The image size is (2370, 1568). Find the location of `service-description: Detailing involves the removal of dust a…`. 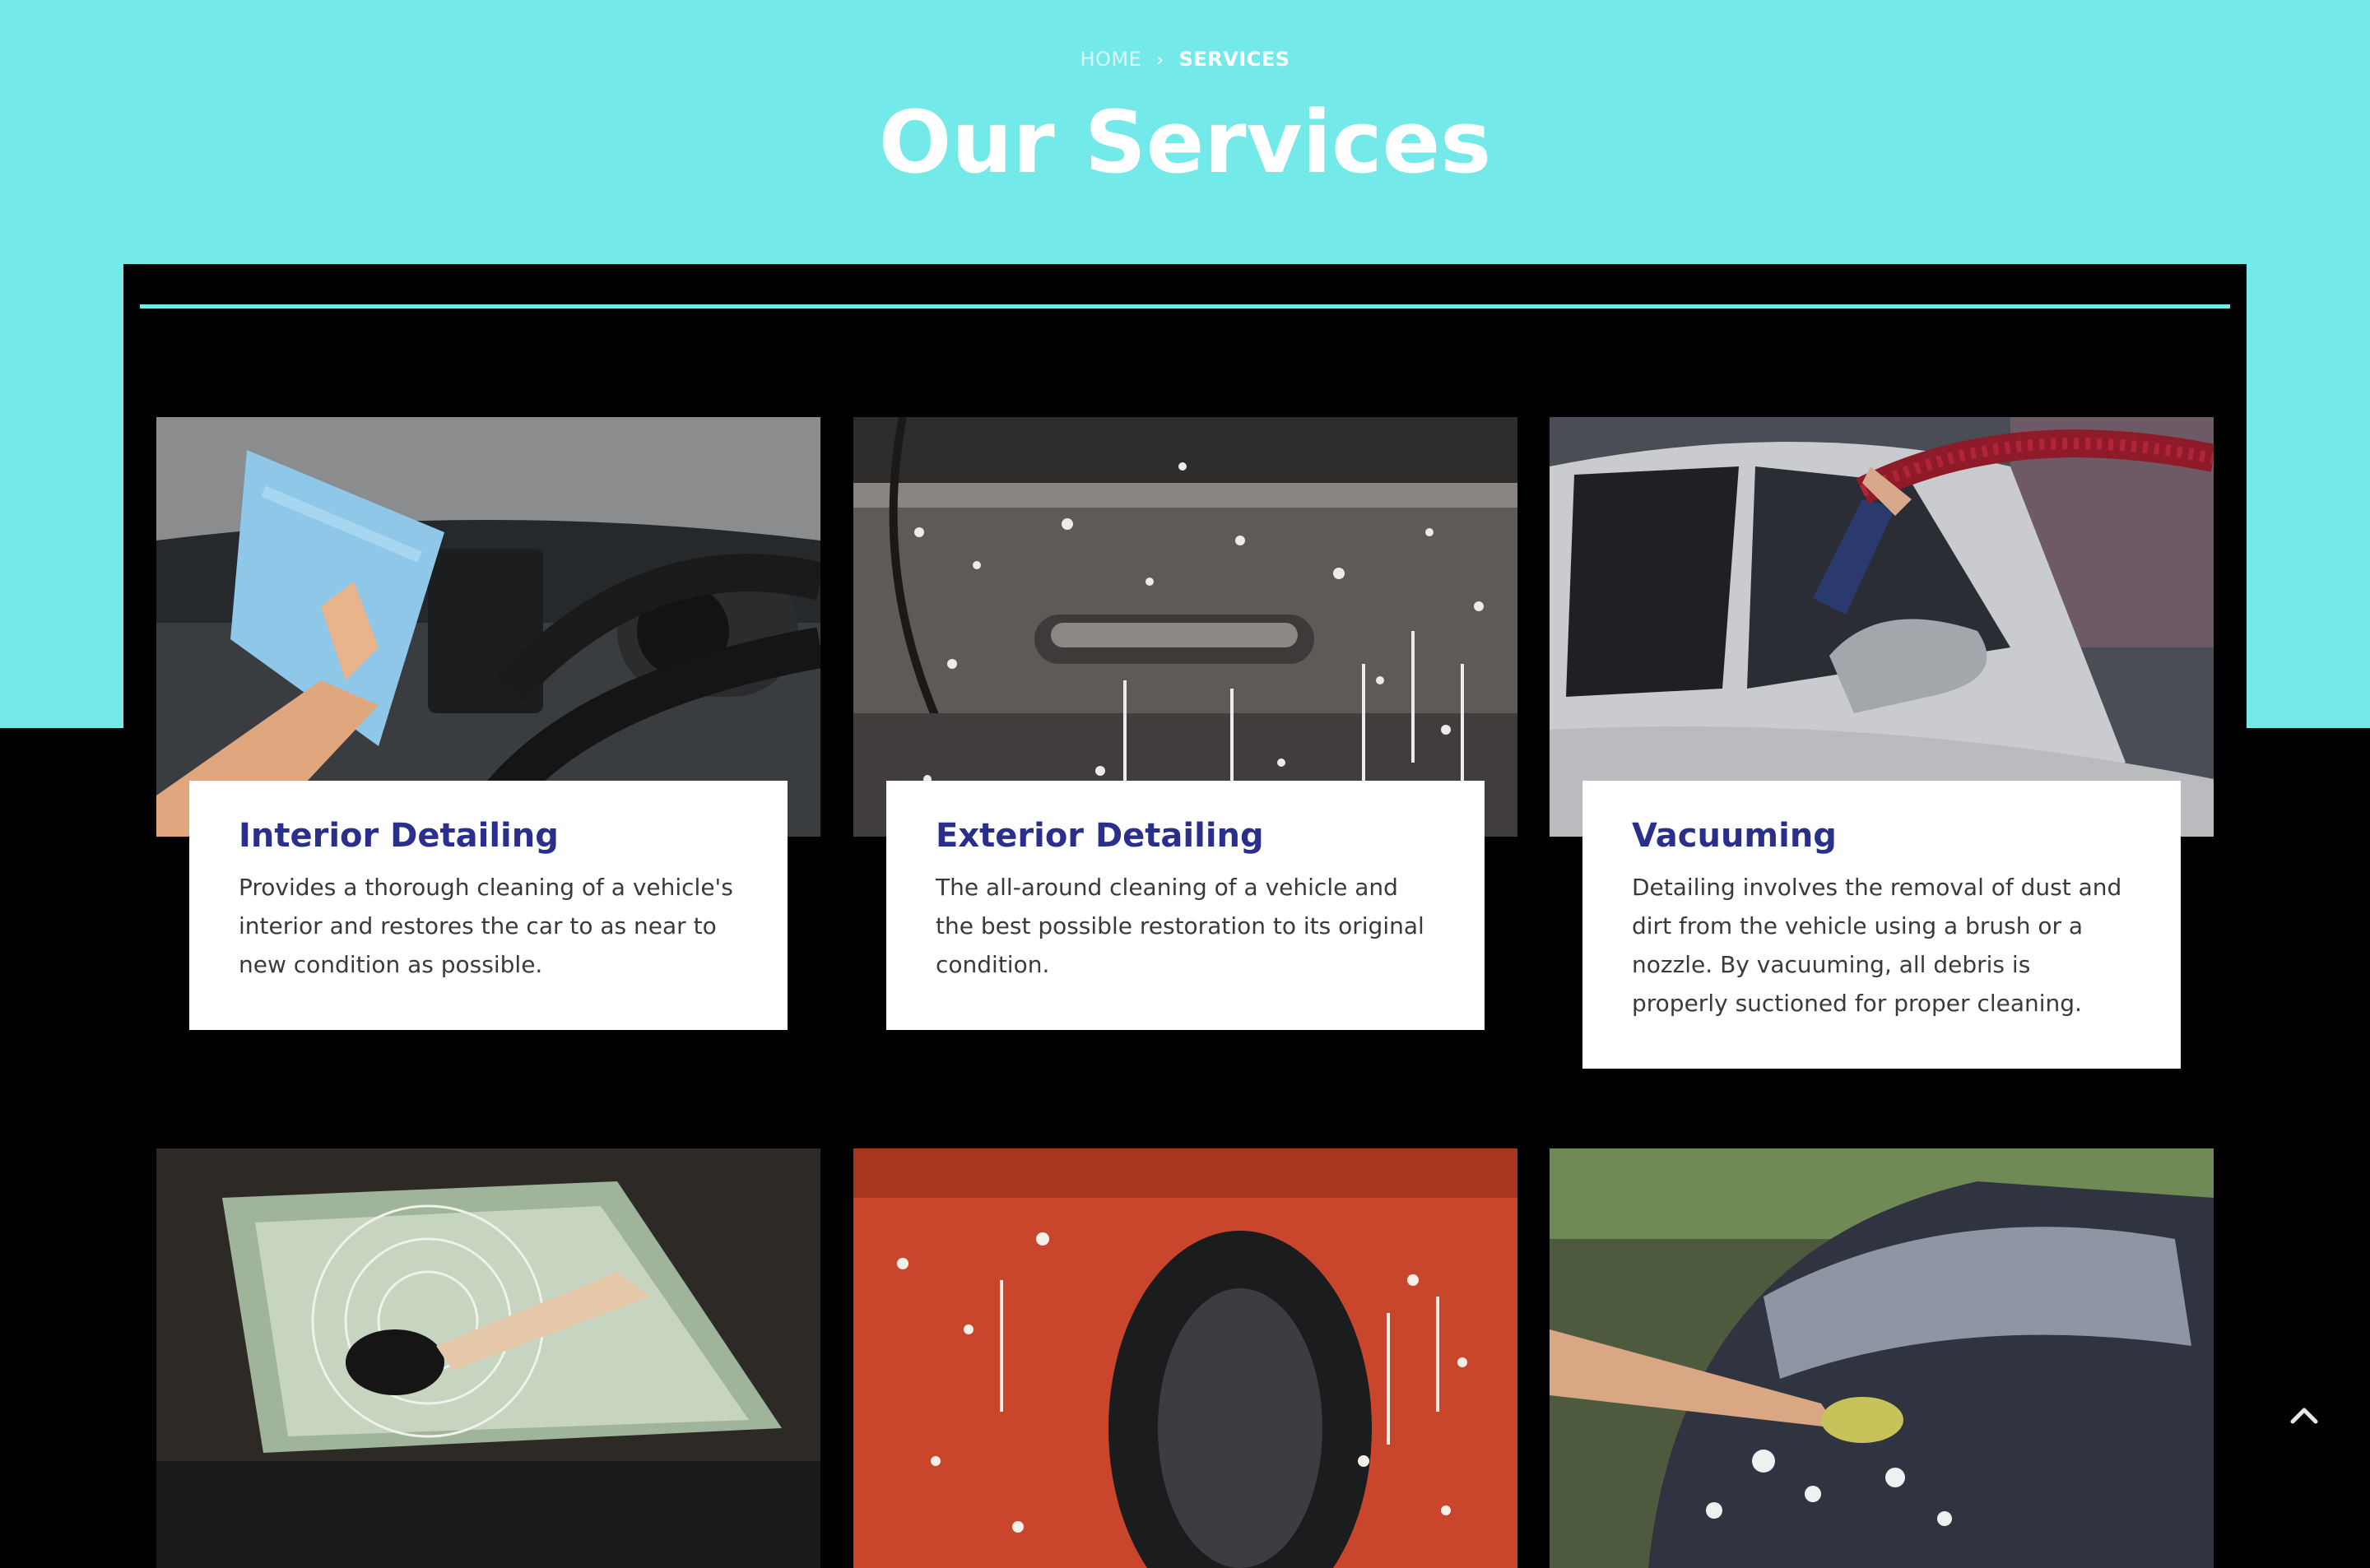

service-description: Detailing involves the removal of dust a… is located at coordinates (1877, 945).